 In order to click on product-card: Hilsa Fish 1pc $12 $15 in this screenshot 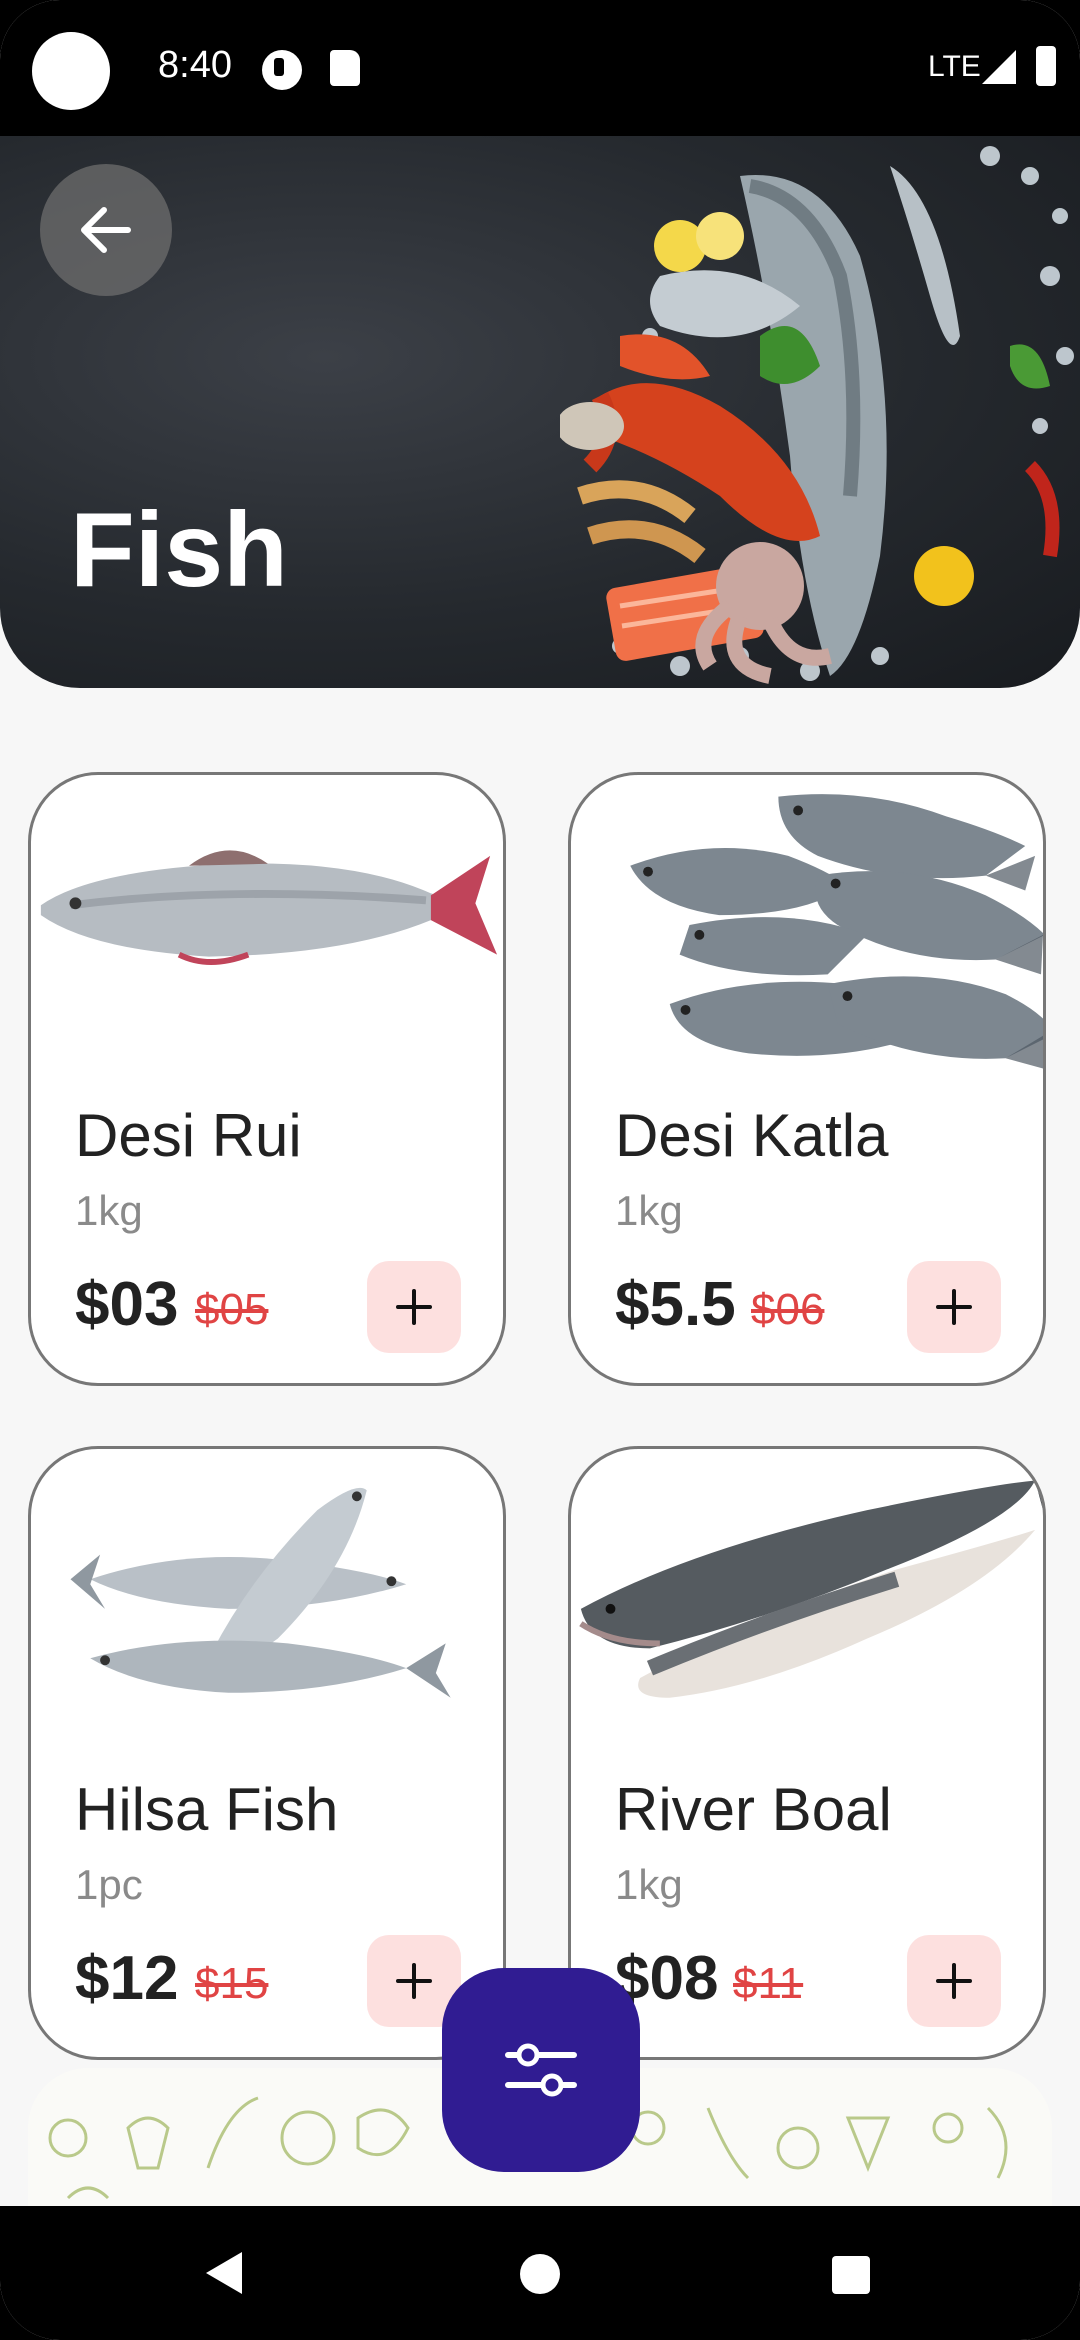, I will do `click(267, 1753)`.